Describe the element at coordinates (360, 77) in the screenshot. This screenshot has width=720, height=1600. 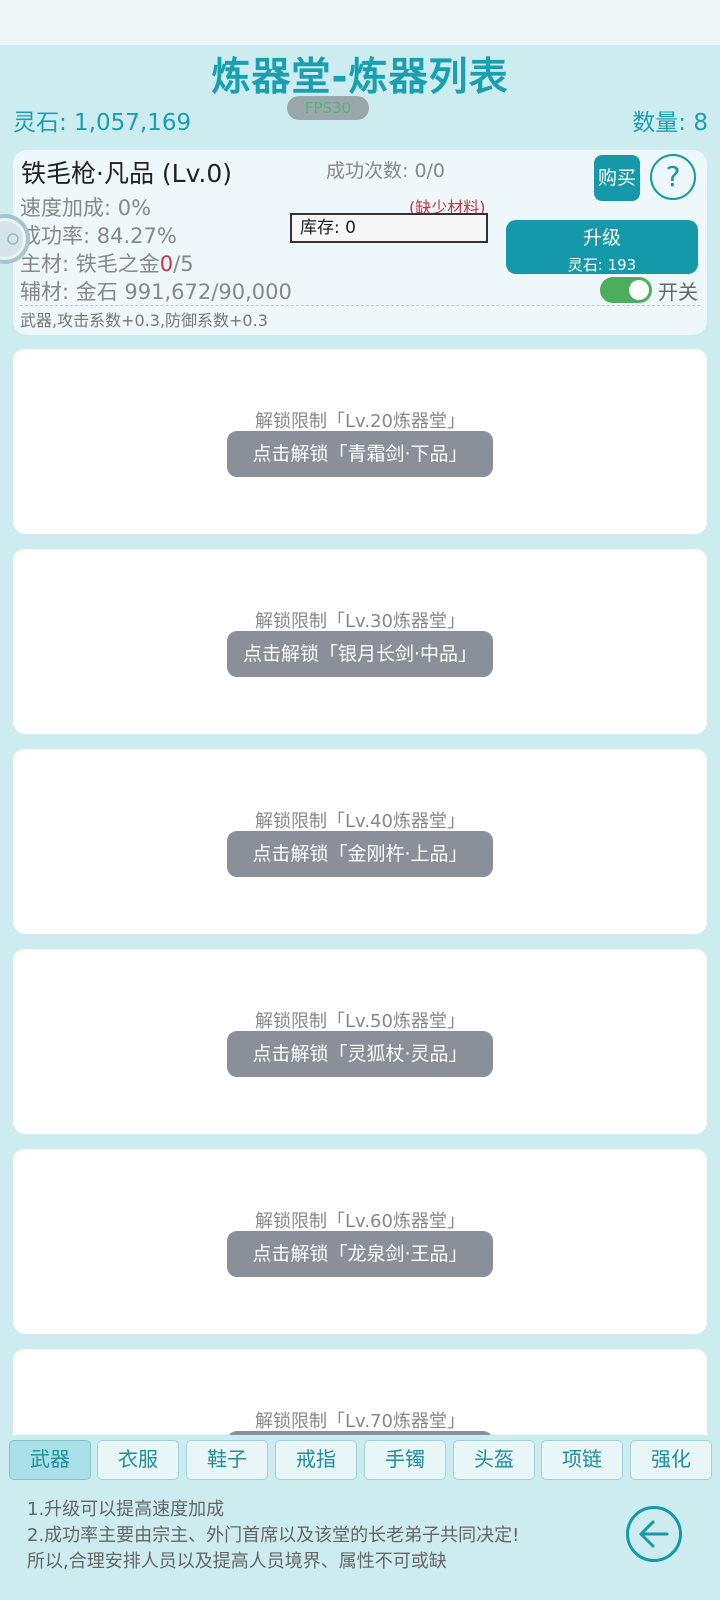
I see `page-title: 炼器堂-炼器列表` at that location.